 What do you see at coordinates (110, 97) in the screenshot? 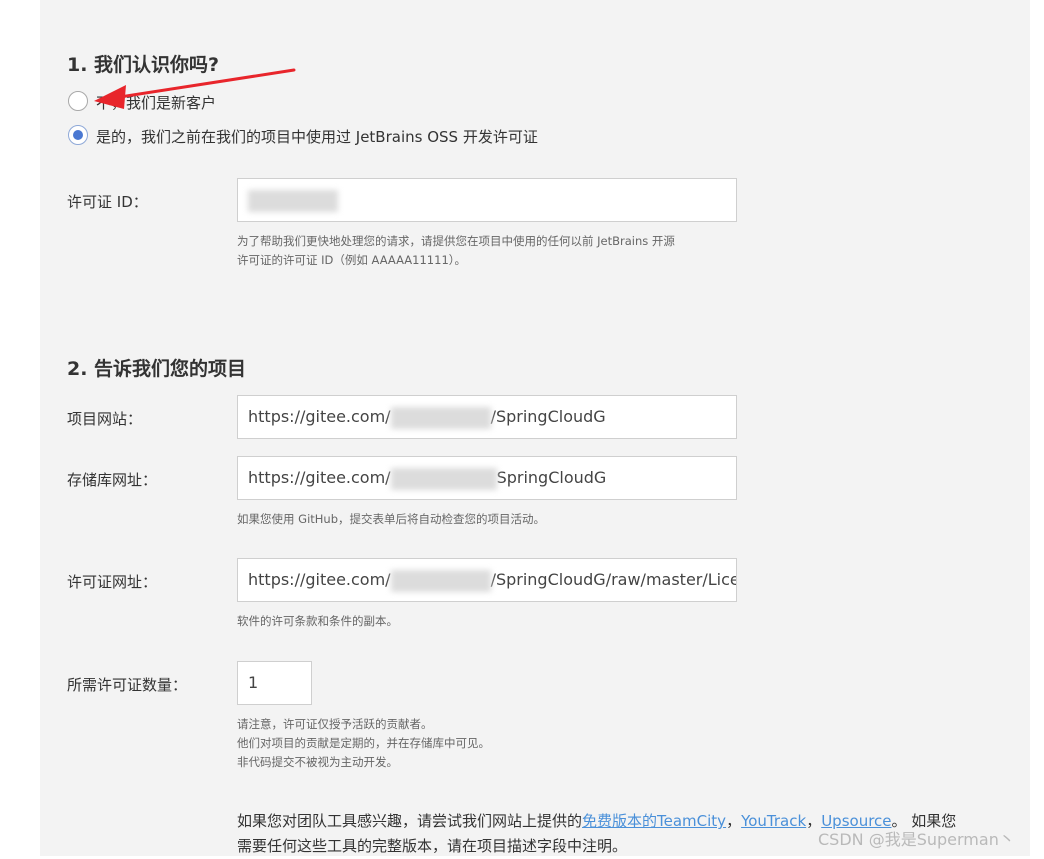
I see `arrow-head` at bounding box center [110, 97].